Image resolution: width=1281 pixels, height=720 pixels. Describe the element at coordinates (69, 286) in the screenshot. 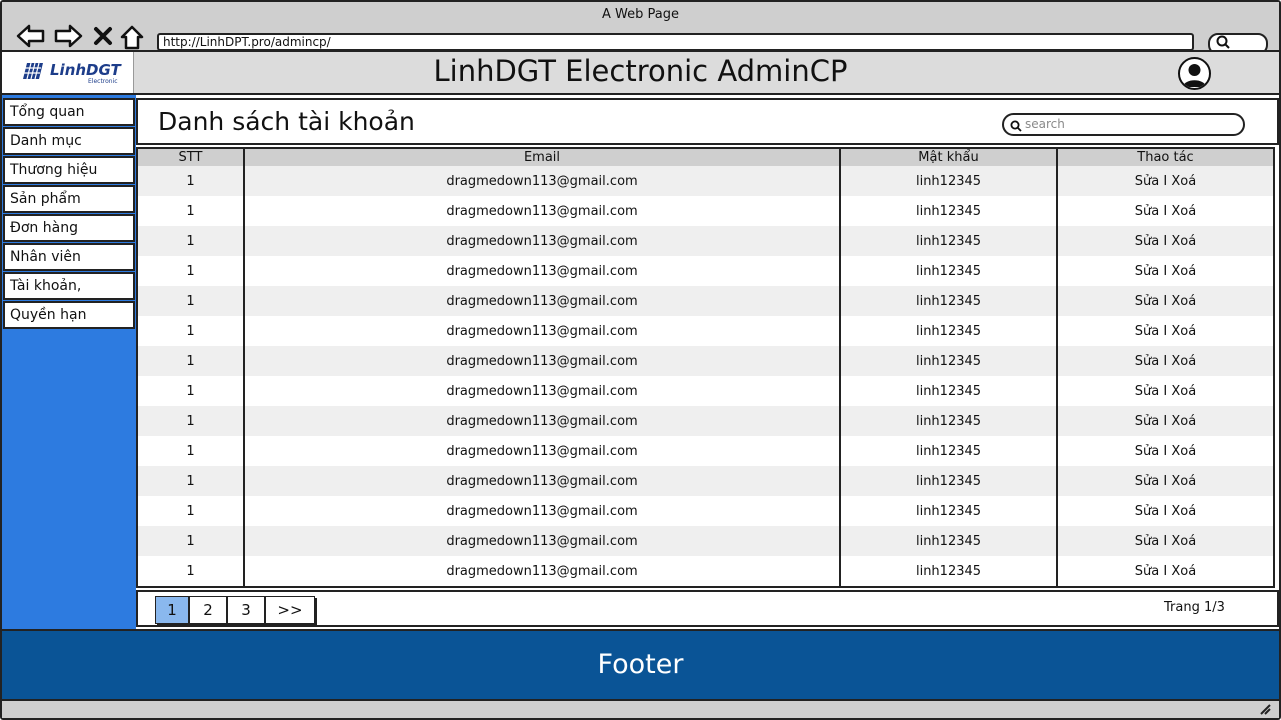

I see `sidebar-item-tai-khoan: Tài khoản,` at that location.